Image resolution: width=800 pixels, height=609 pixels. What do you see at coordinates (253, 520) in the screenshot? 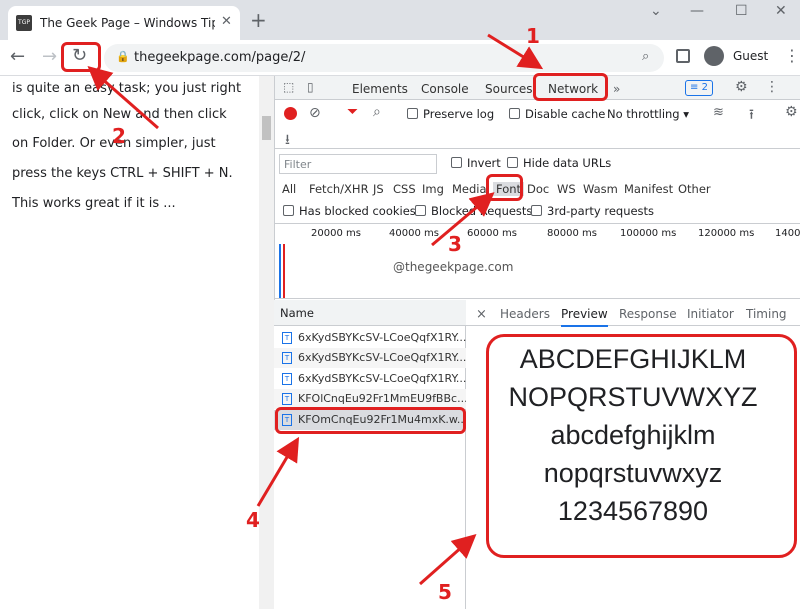
I see `annotation-number: 4` at bounding box center [253, 520].